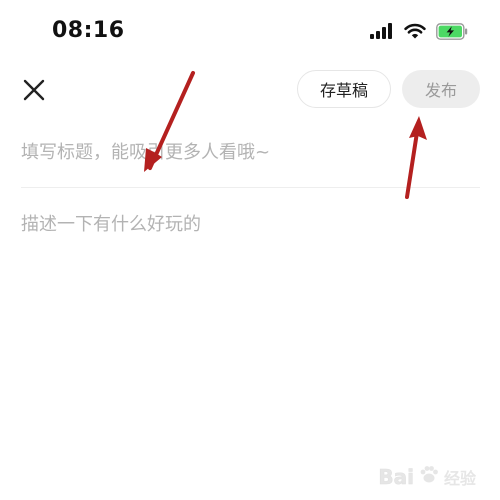  I want to click on battery-charging-icon, so click(452, 33).